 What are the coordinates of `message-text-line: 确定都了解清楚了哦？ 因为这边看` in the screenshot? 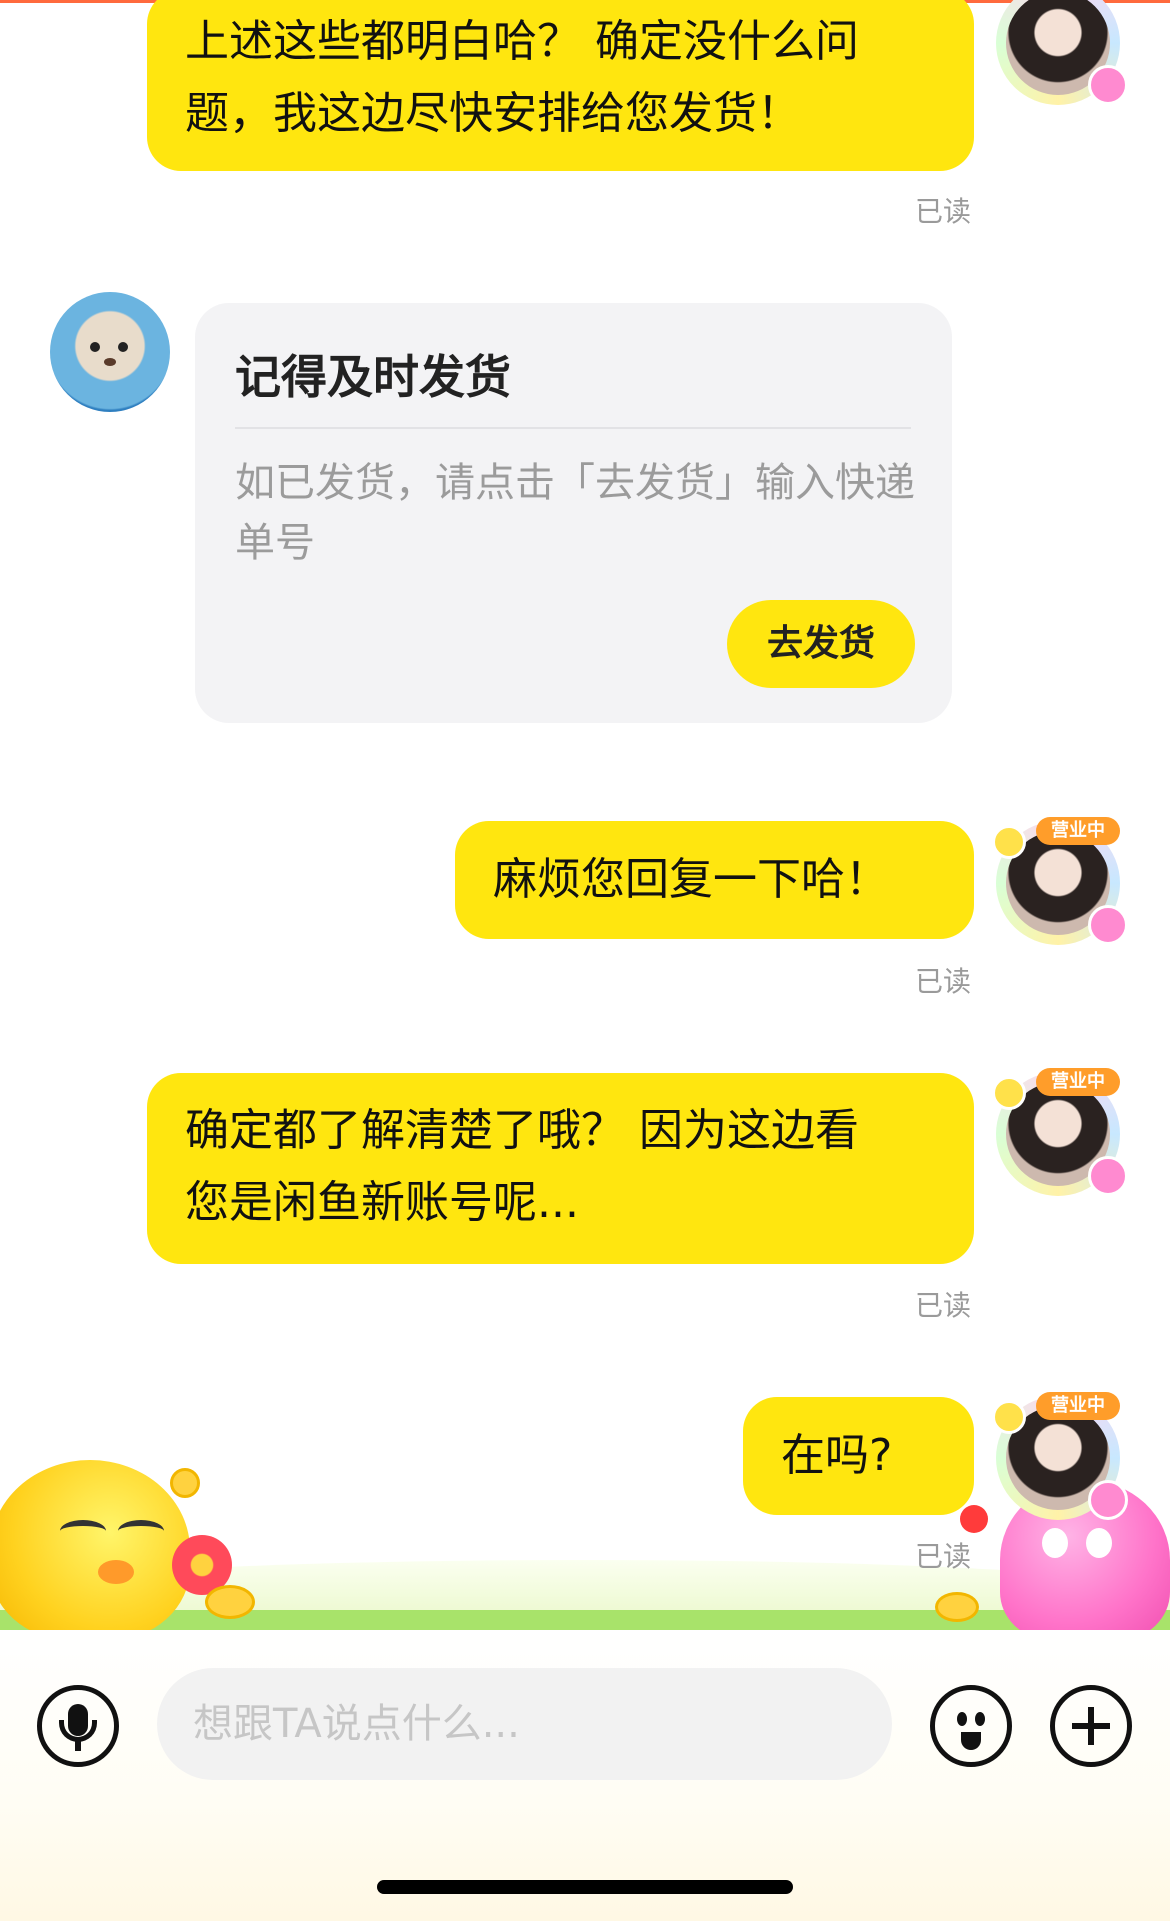 It's located at (522, 1130).